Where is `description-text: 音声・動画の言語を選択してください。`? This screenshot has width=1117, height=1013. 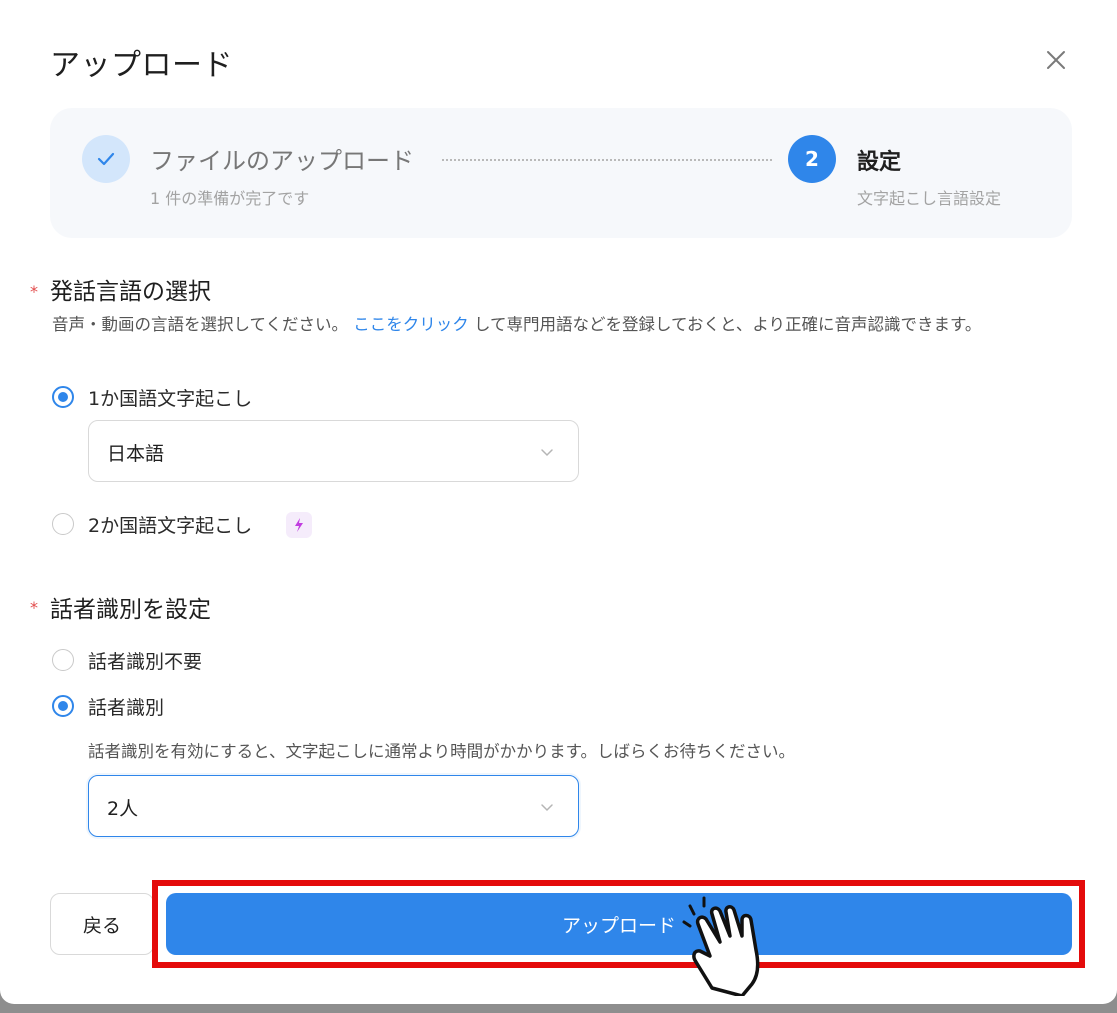 description-text: 音声・動画の言語を選択してください。 is located at coordinates (200, 324).